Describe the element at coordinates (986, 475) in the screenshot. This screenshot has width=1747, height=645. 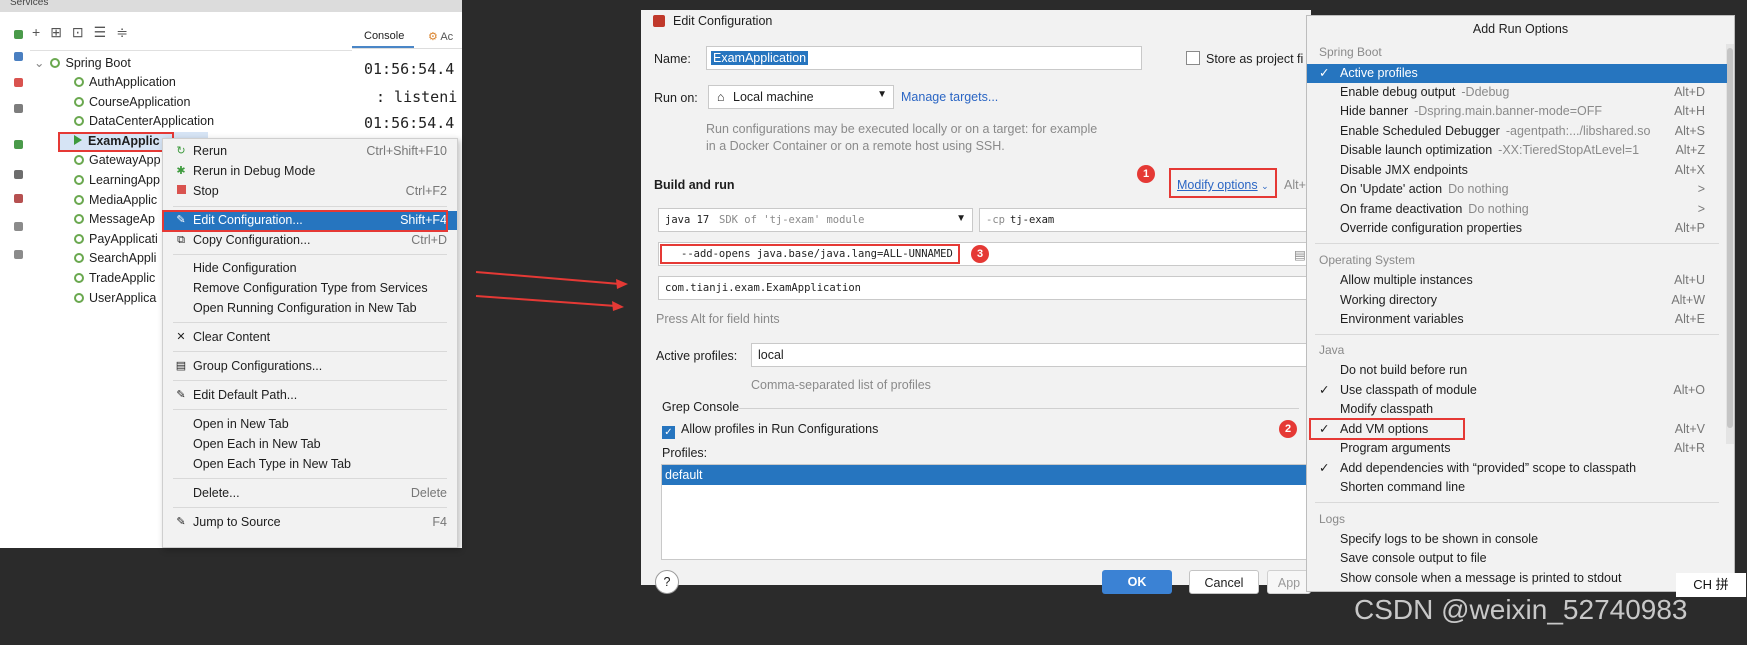
I see `list-item: default` at that location.